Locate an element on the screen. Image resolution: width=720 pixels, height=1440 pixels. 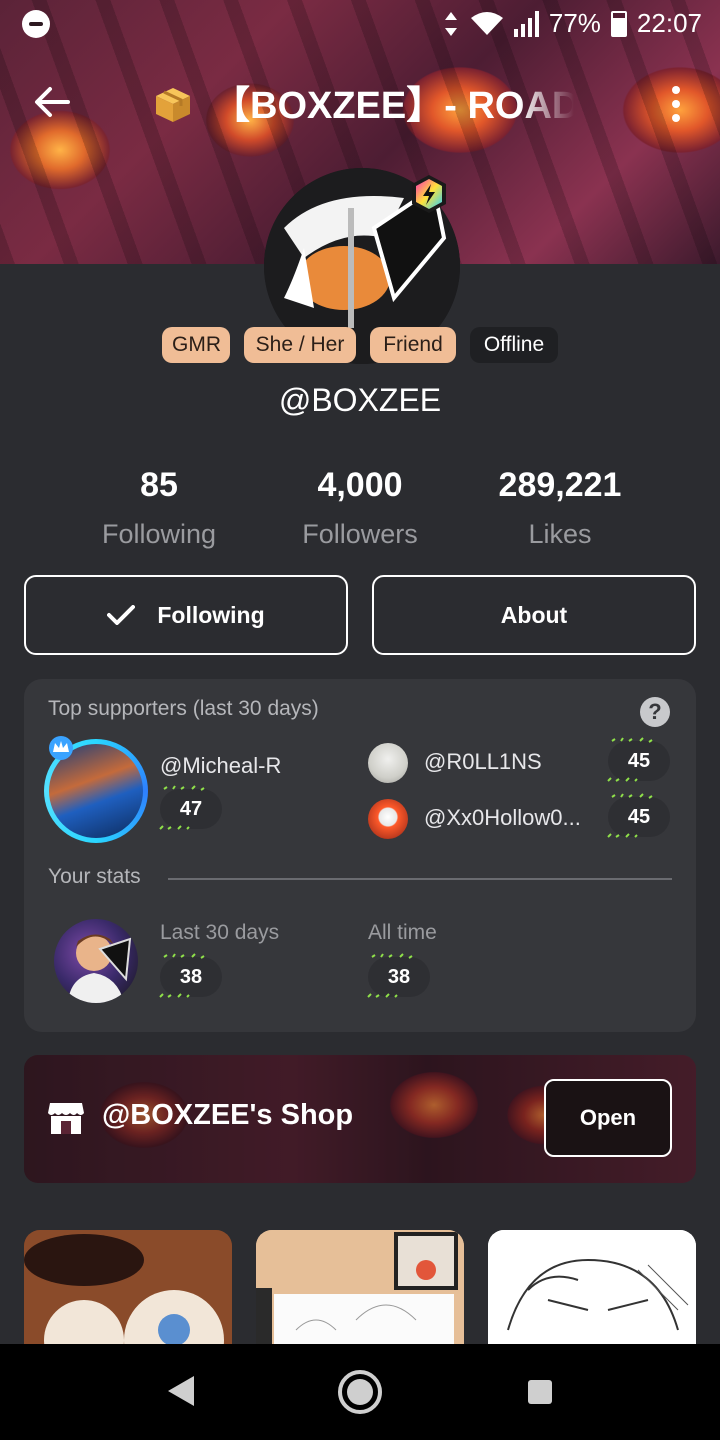
back-arrow-icon is located at coordinates (56, 104).